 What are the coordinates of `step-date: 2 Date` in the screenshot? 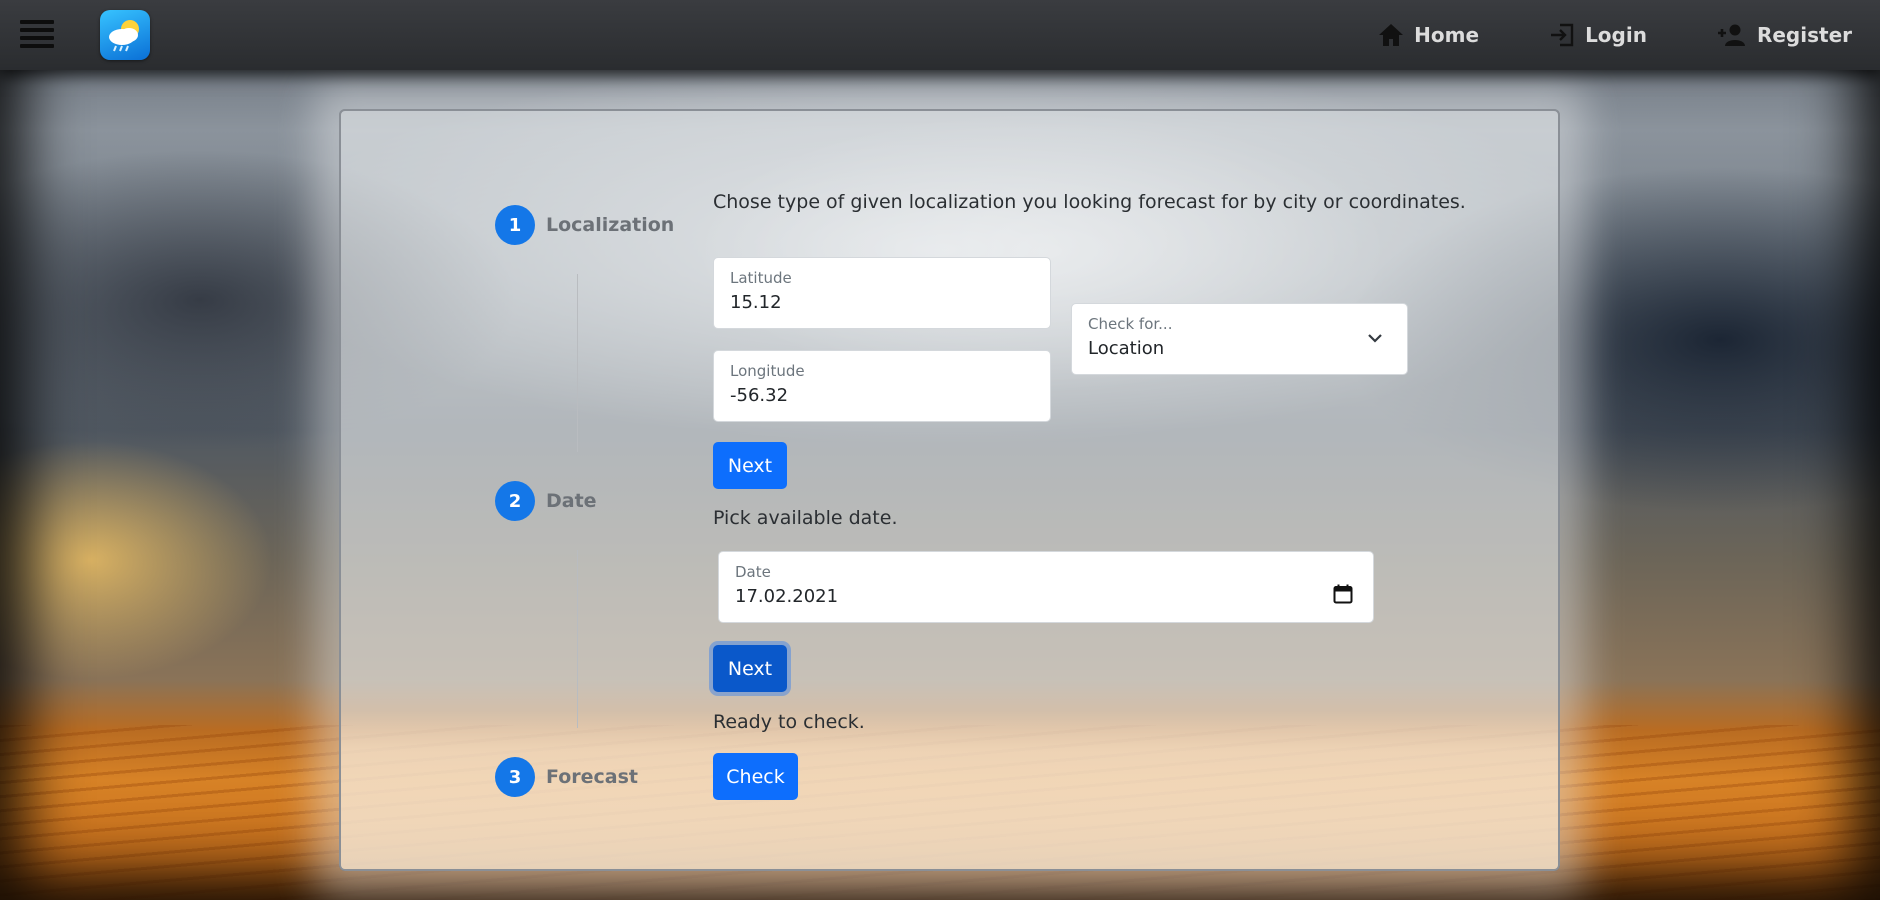 It's located at (546, 501).